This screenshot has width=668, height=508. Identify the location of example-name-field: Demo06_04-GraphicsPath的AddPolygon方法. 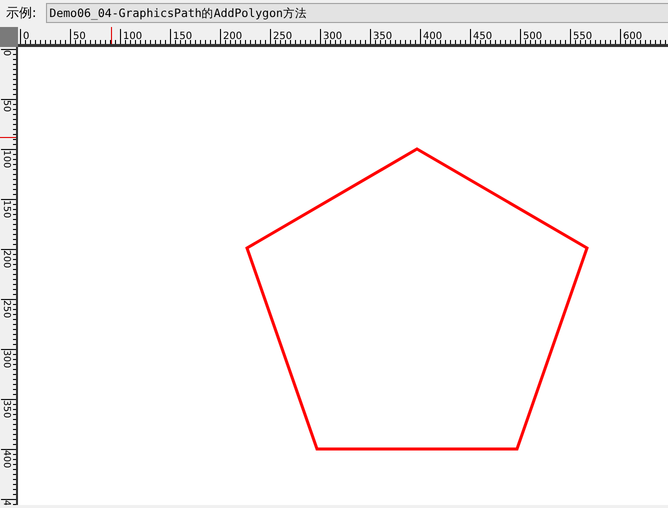
(357, 13).